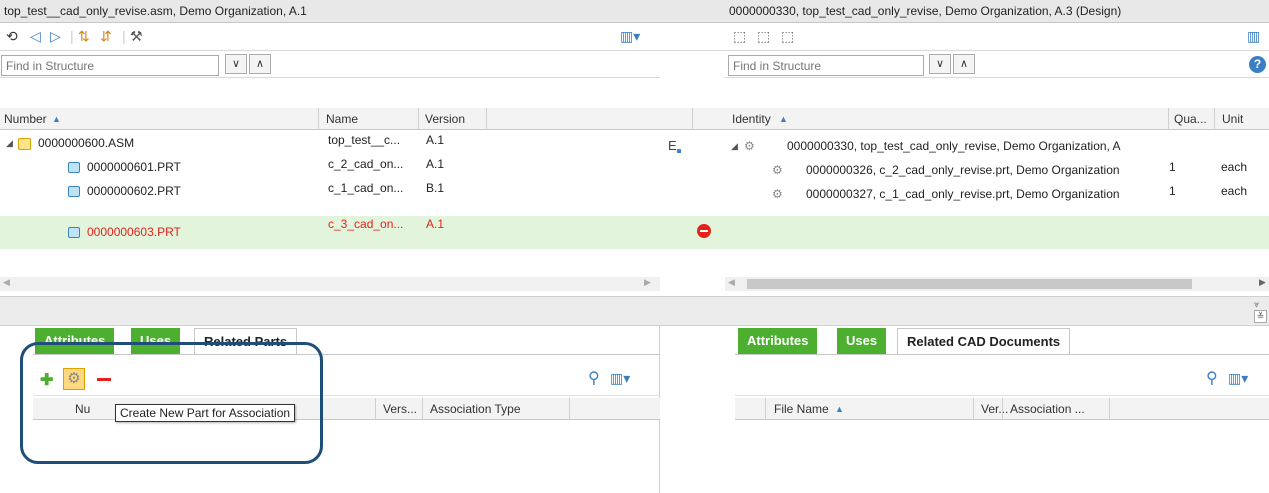 Image resolution: width=1269 pixels, height=493 pixels. I want to click on right-find-bar: ∨ ∧ ?, so click(997, 65).